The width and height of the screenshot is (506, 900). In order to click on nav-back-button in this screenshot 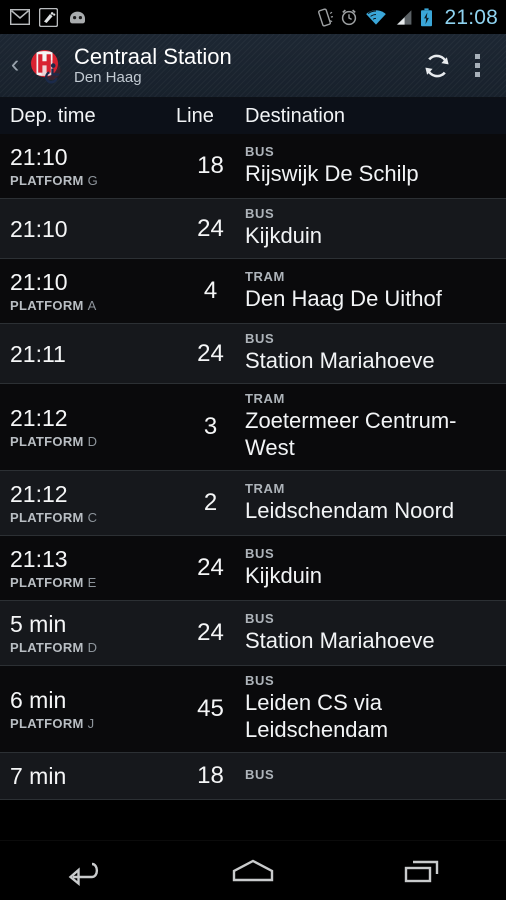, I will do `click(84, 870)`.